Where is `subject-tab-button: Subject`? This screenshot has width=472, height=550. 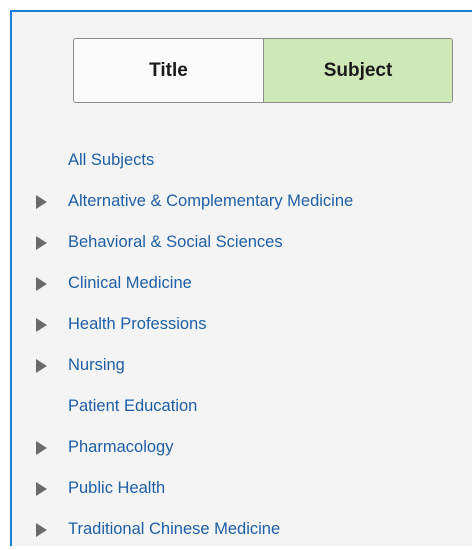
subject-tab-button: Subject is located at coordinates (357, 70).